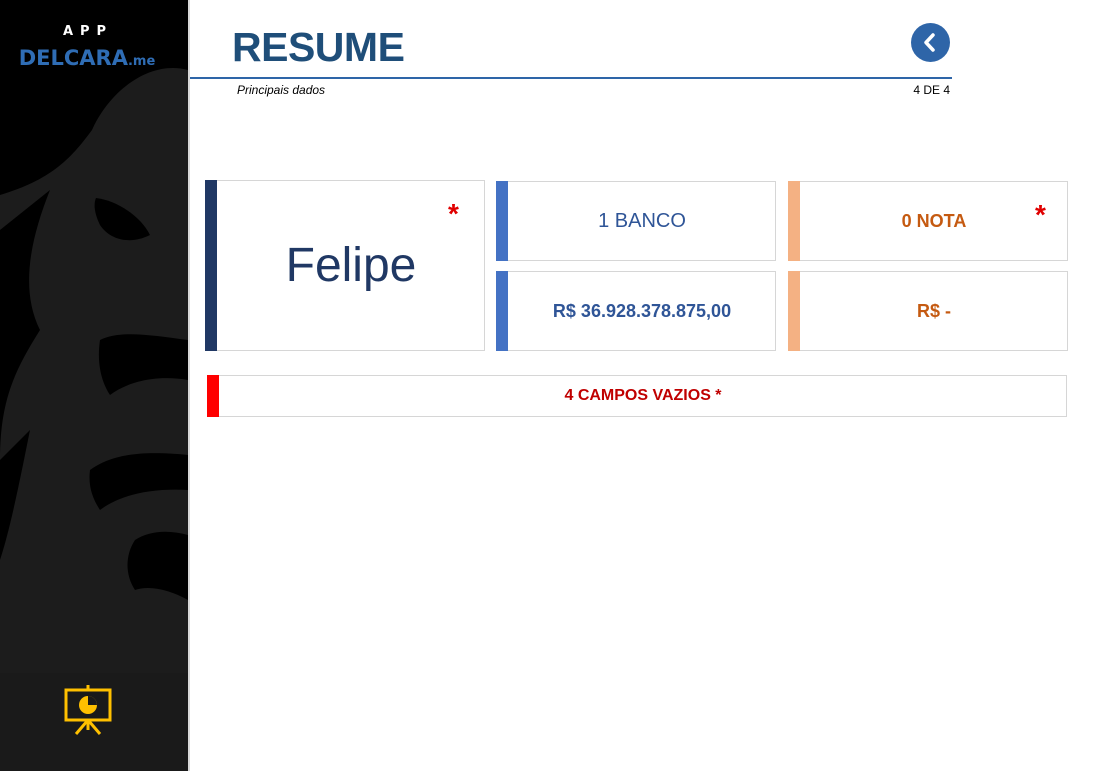 The height and width of the screenshot is (771, 1105). I want to click on name-card: Felipe *, so click(345, 265).